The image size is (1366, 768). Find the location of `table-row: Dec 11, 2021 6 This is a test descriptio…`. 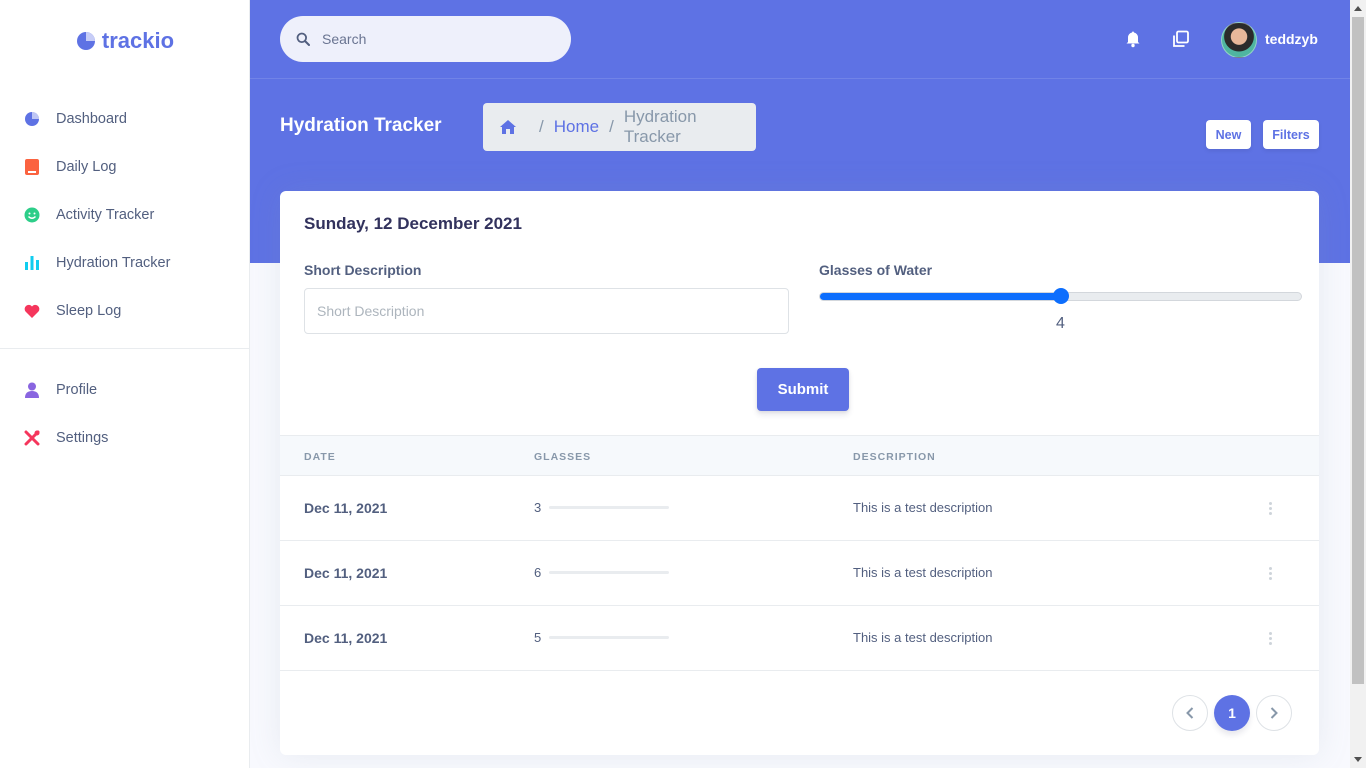

table-row: Dec 11, 2021 6 This is a test descriptio… is located at coordinates (799, 573).